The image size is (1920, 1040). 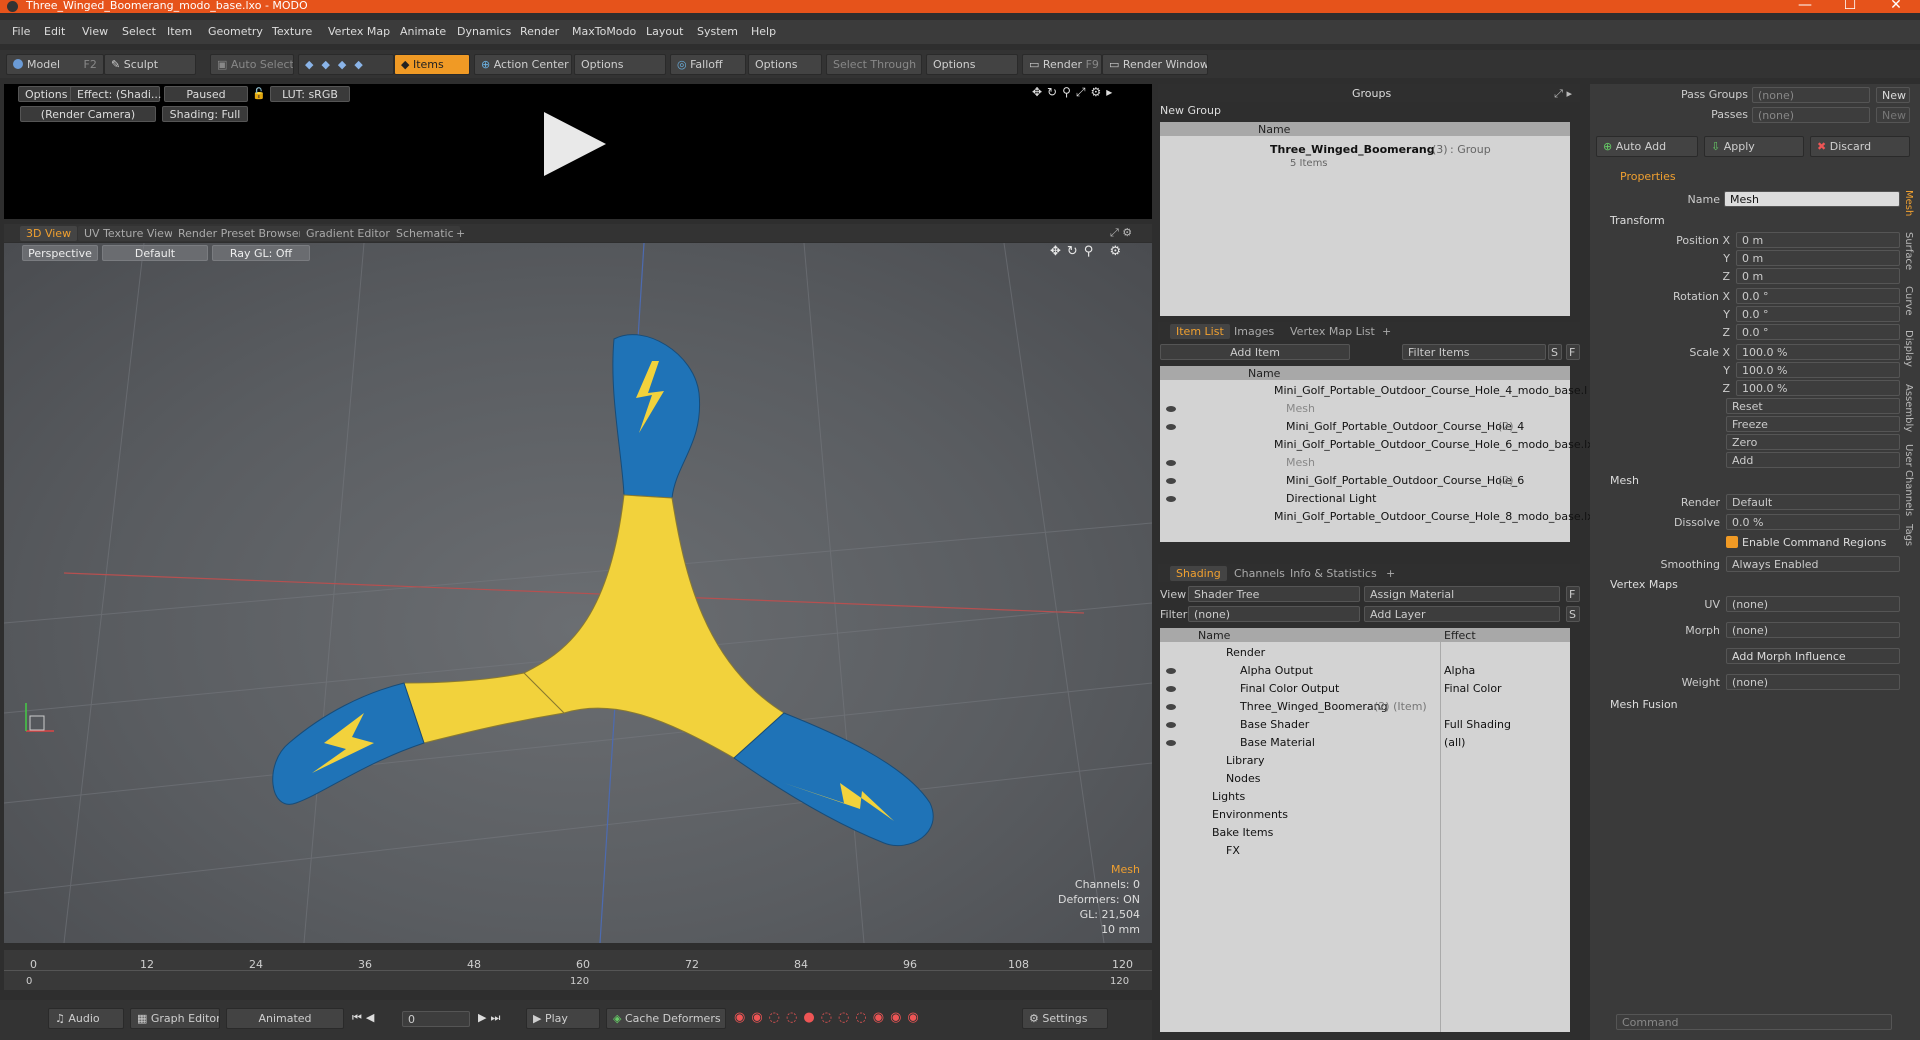 What do you see at coordinates (763, 31) in the screenshot?
I see `menu-help: Help` at bounding box center [763, 31].